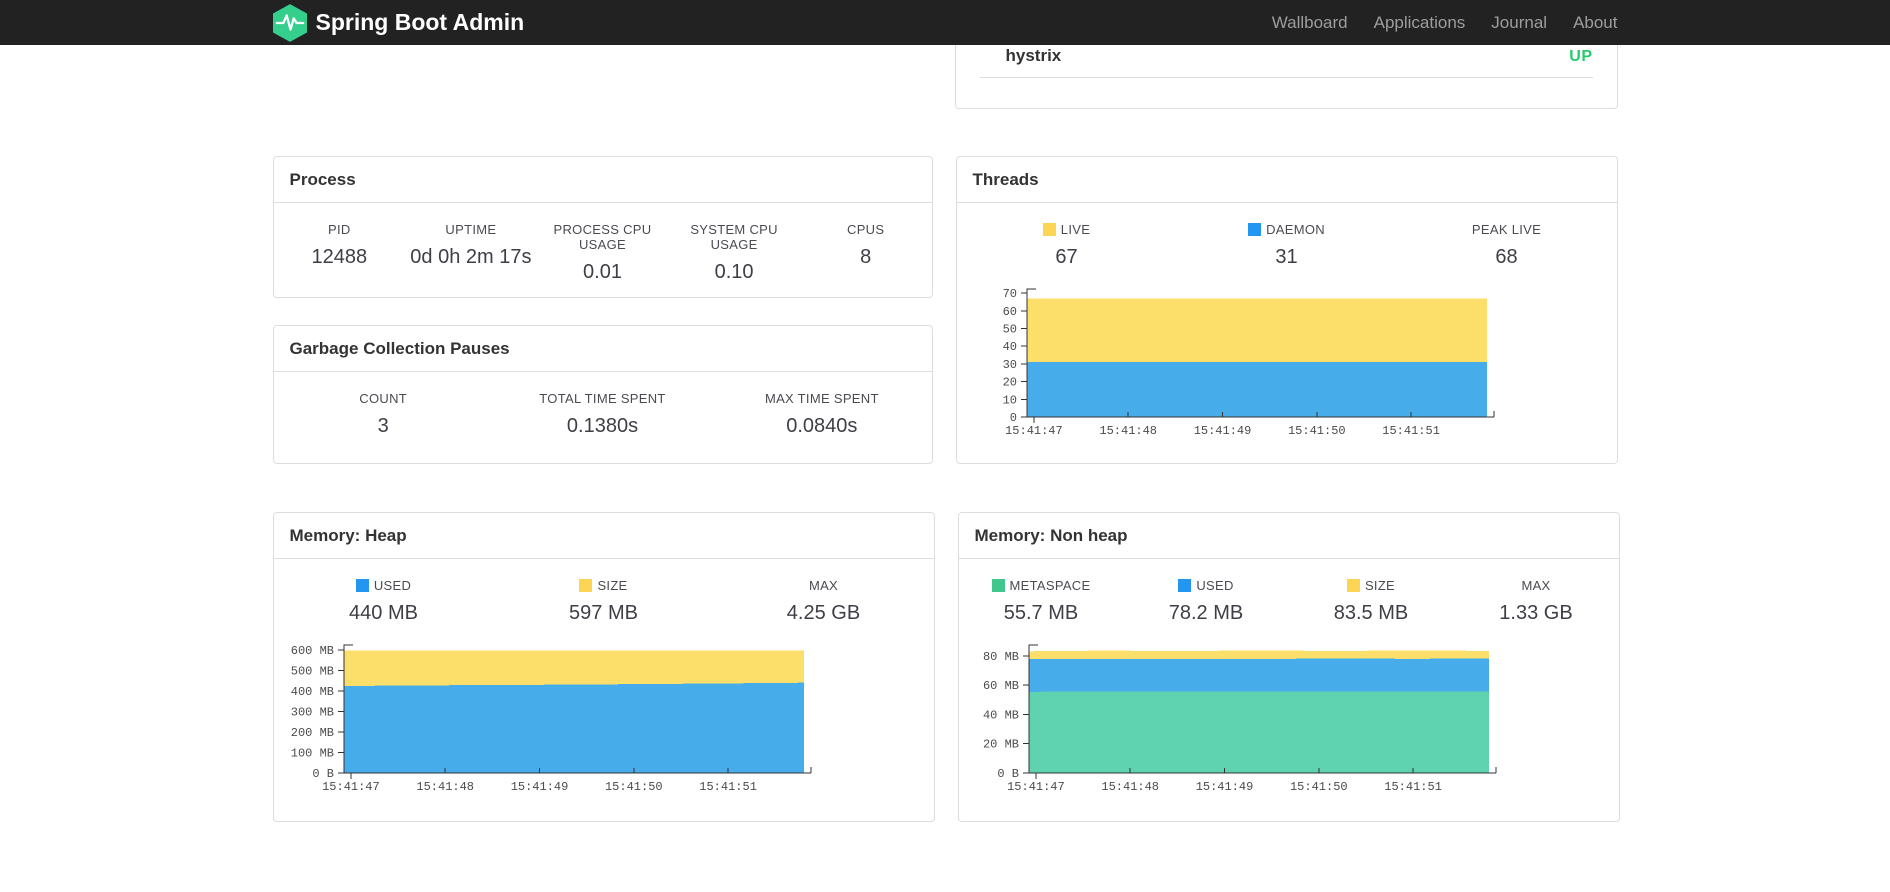  I want to click on spring-boot-admin-logo-icon, so click(289, 22).